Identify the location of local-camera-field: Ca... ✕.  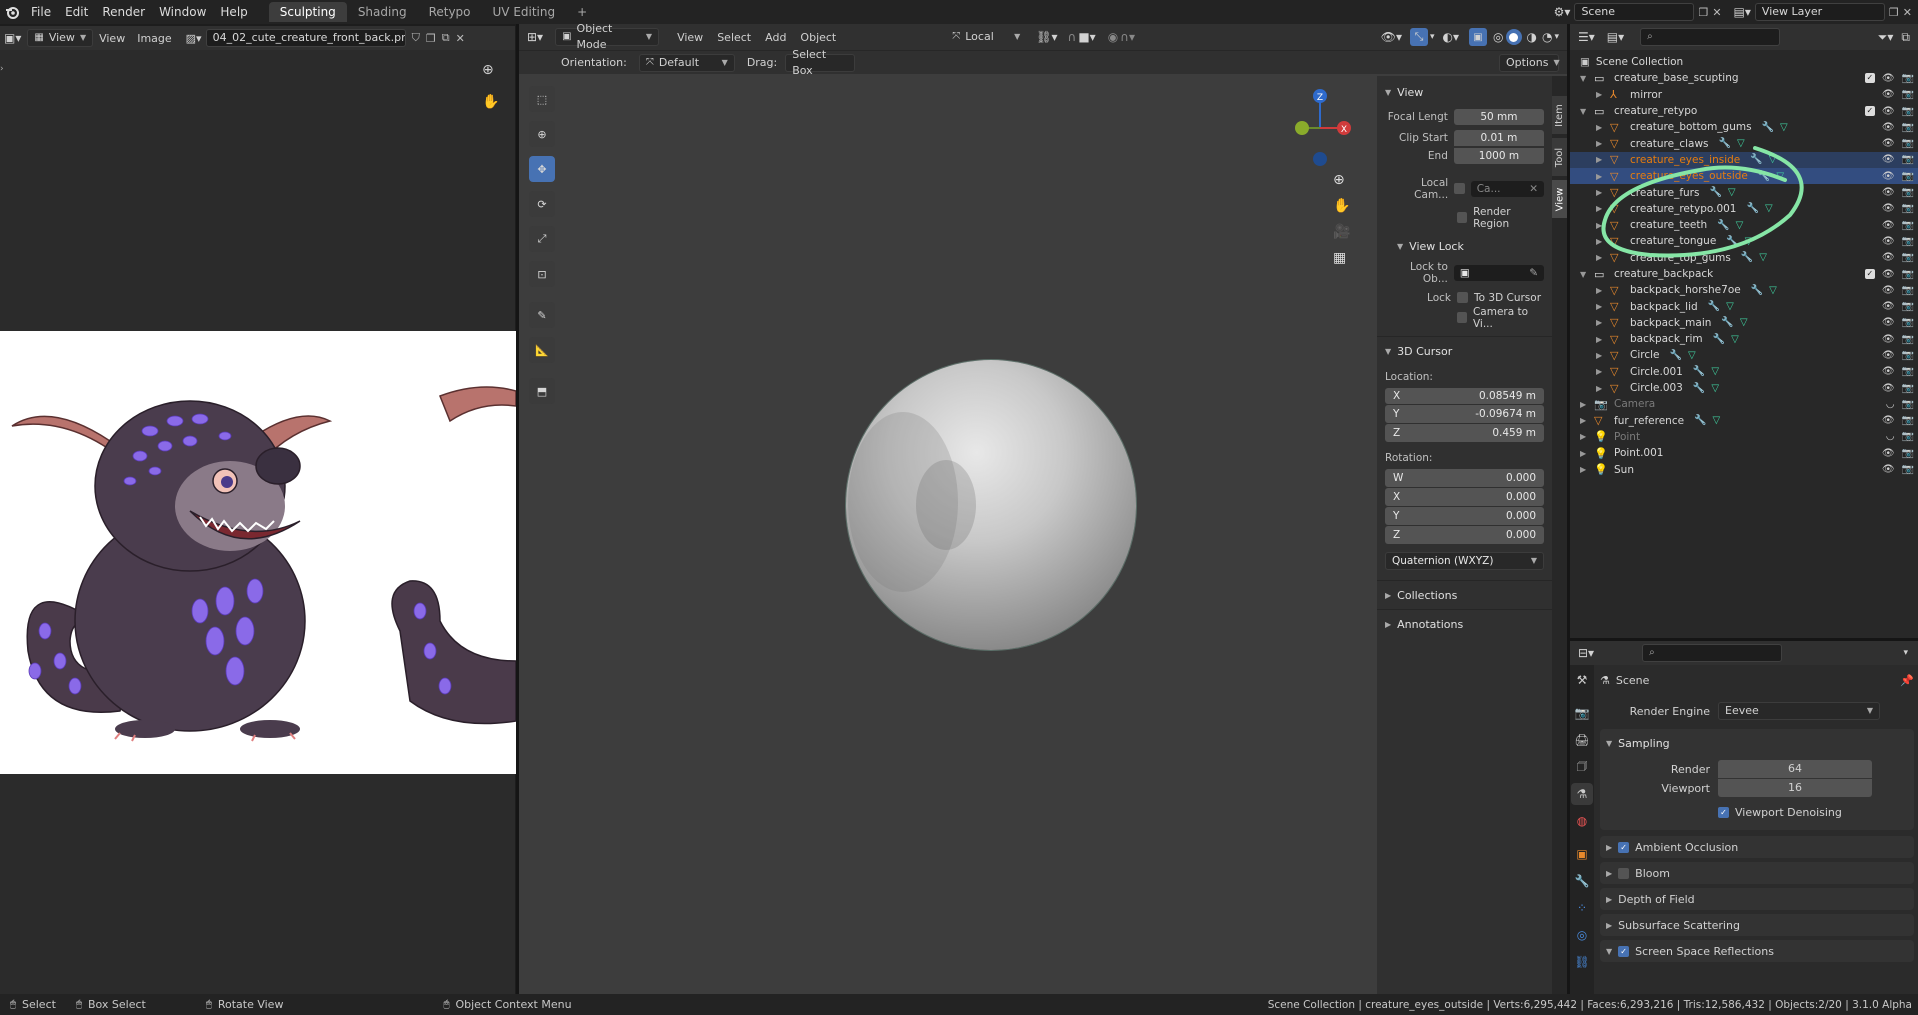
(1507, 188).